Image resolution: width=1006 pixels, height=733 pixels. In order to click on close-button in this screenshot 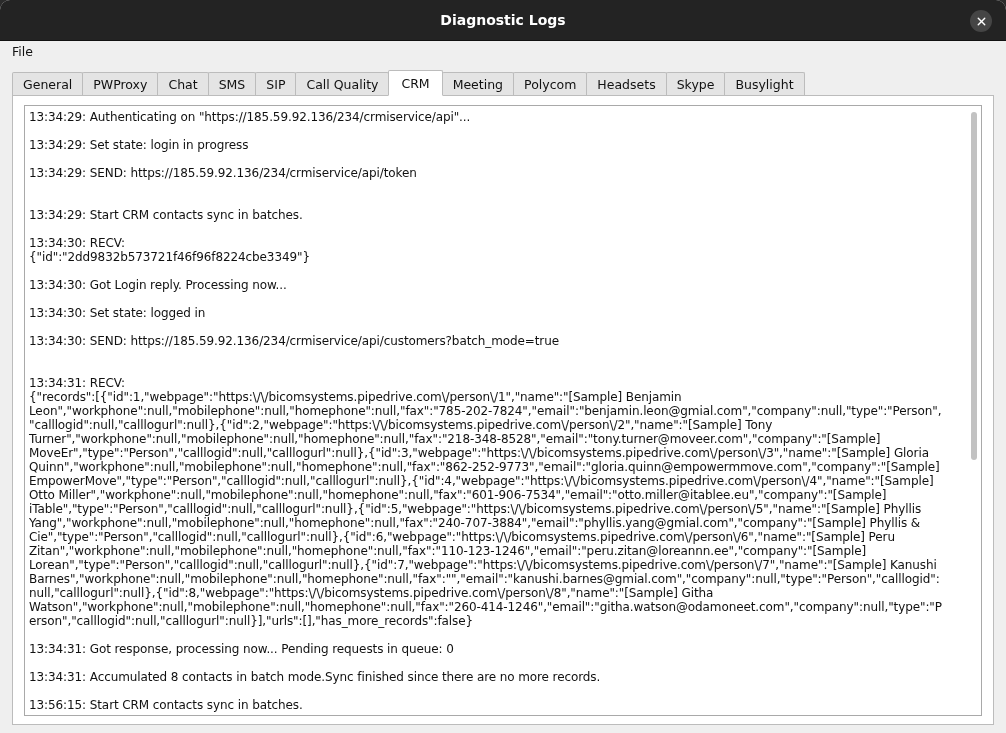, I will do `click(981, 21)`.